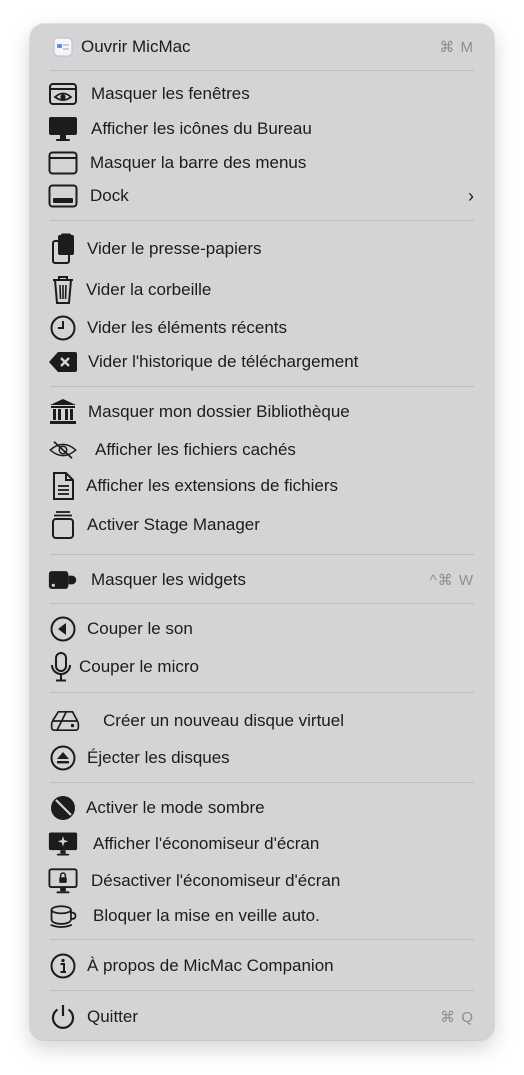 Image resolution: width=524 pixels, height=1075 pixels. What do you see at coordinates (63, 362) in the screenshot?
I see `delete-icon` at bounding box center [63, 362].